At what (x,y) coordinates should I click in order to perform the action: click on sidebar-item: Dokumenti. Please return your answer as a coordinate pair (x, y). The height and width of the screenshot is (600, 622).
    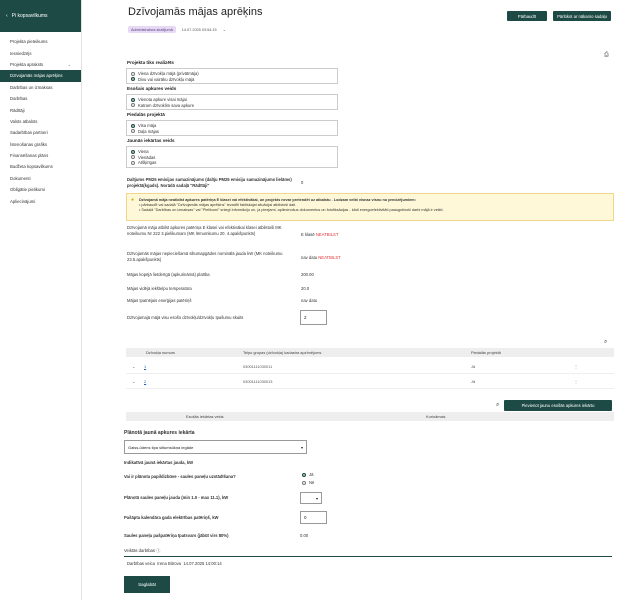
    Looking at the image, I should click on (40, 178).